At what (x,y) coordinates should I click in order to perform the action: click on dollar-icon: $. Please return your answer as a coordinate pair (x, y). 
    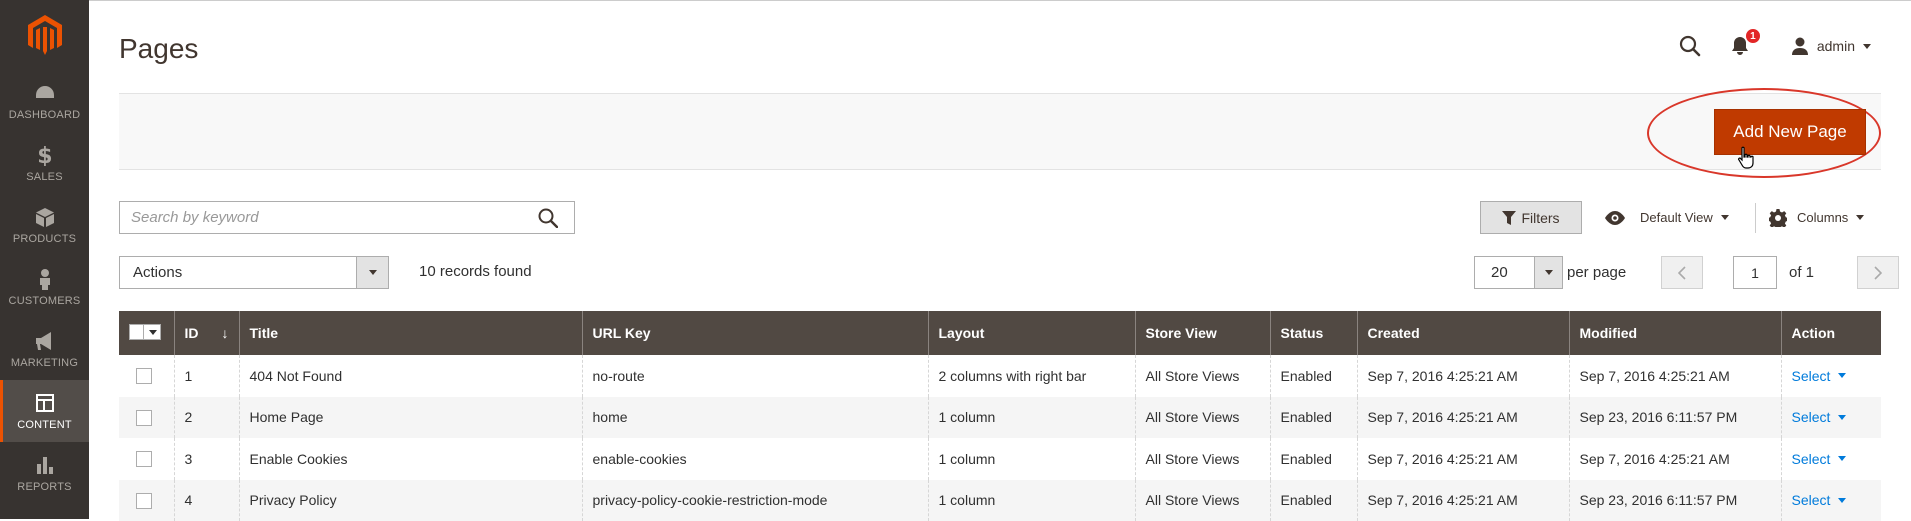
    Looking at the image, I should click on (45, 155).